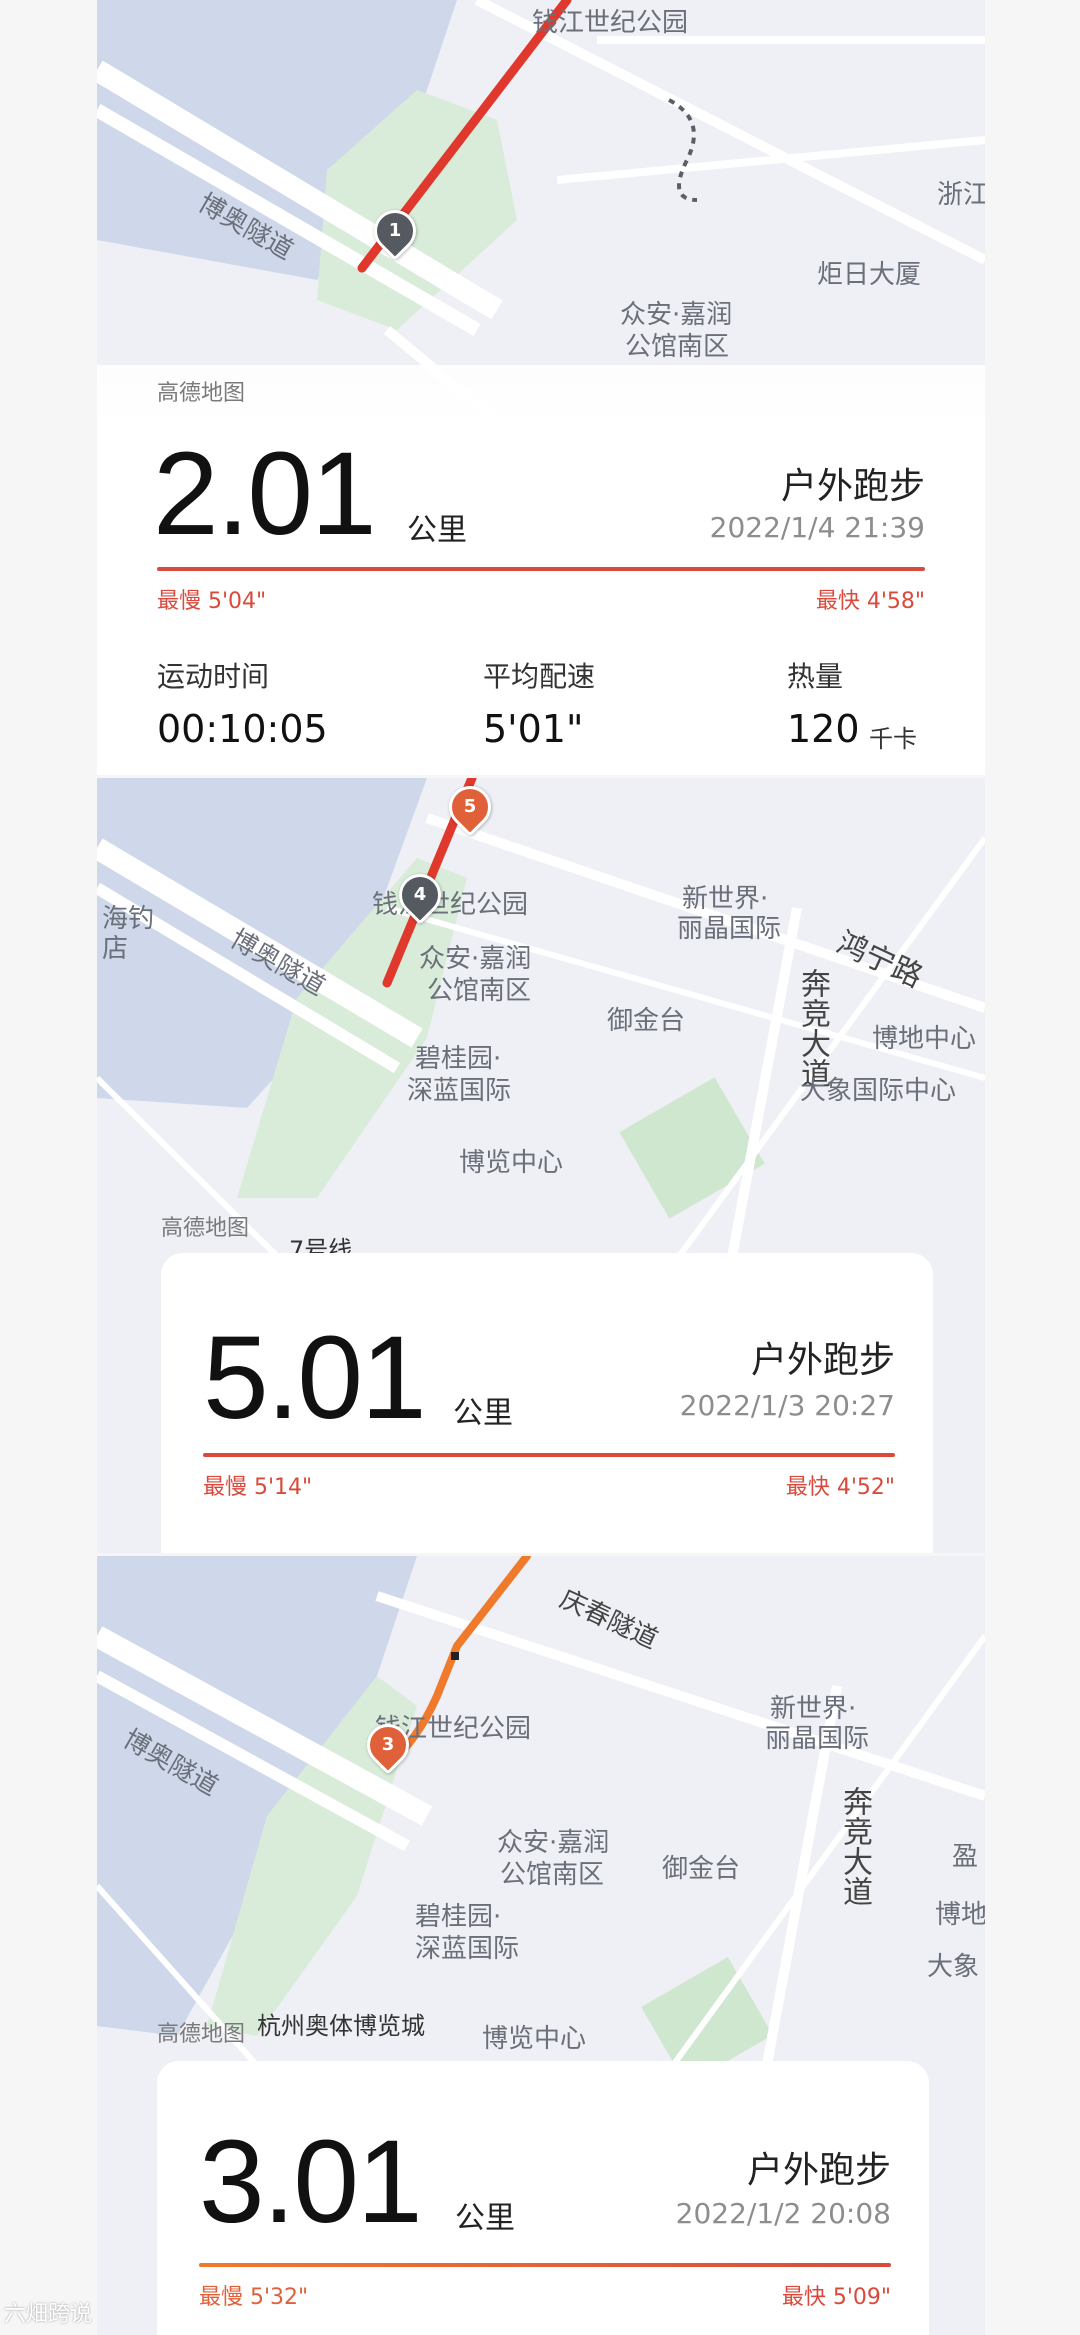 This screenshot has width=1080, height=2335. Describe the element at coordinates (924, 1039) in the screenshot. I see `map-label: 博地中心` at that location.